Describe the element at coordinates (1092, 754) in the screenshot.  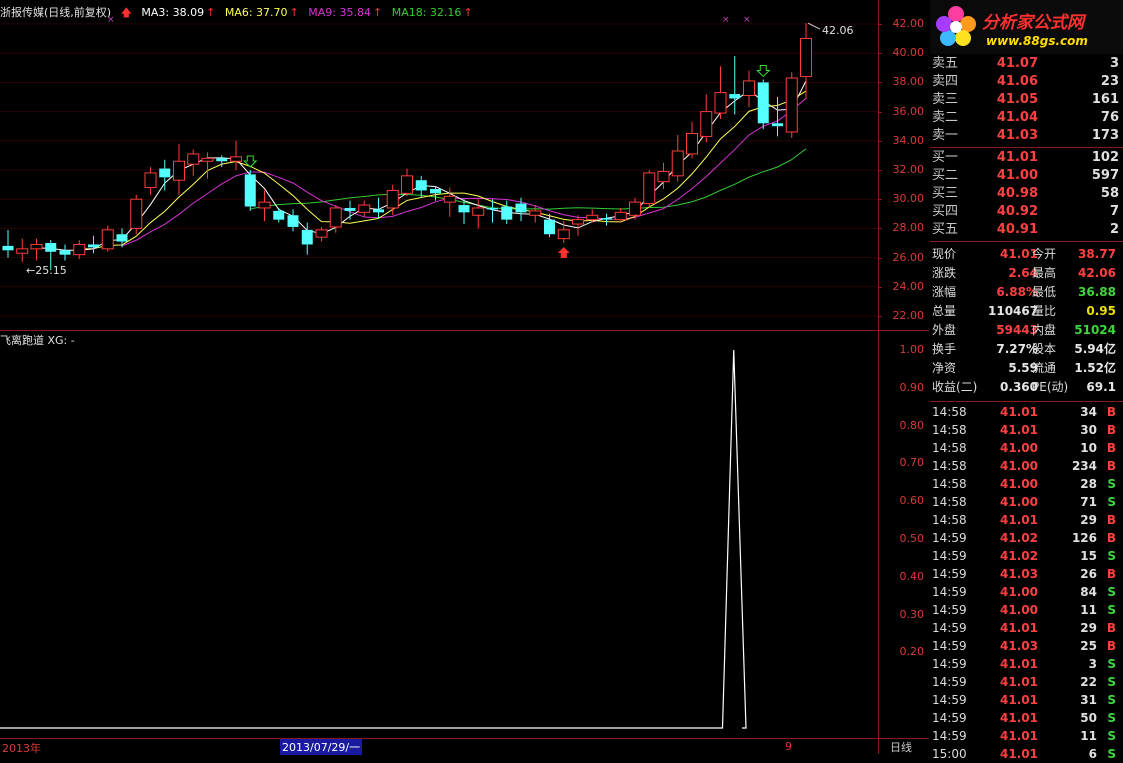
I see `tick-volume: 6` at that location.